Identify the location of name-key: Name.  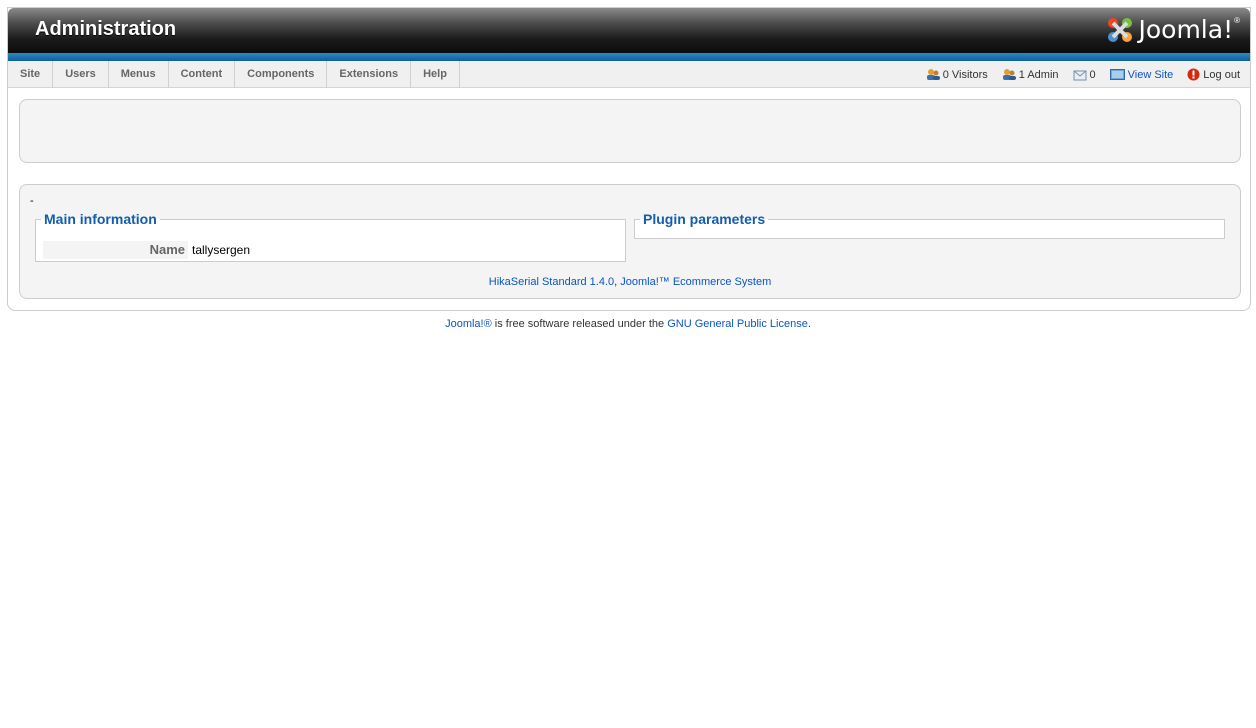
(115, 250).